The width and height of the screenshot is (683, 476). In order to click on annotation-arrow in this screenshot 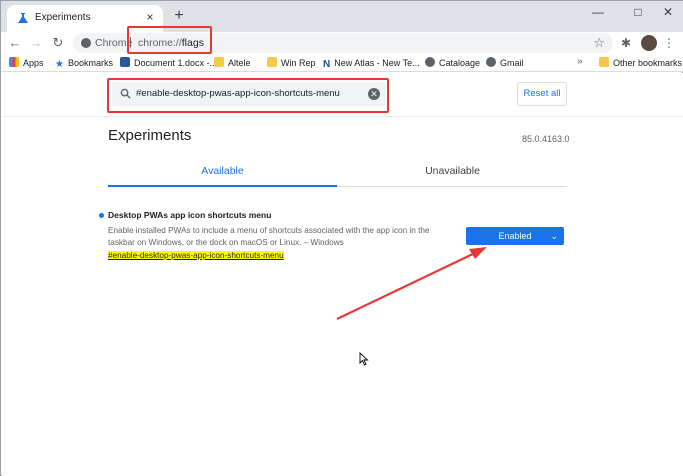, I will do `click(411, 283)`.